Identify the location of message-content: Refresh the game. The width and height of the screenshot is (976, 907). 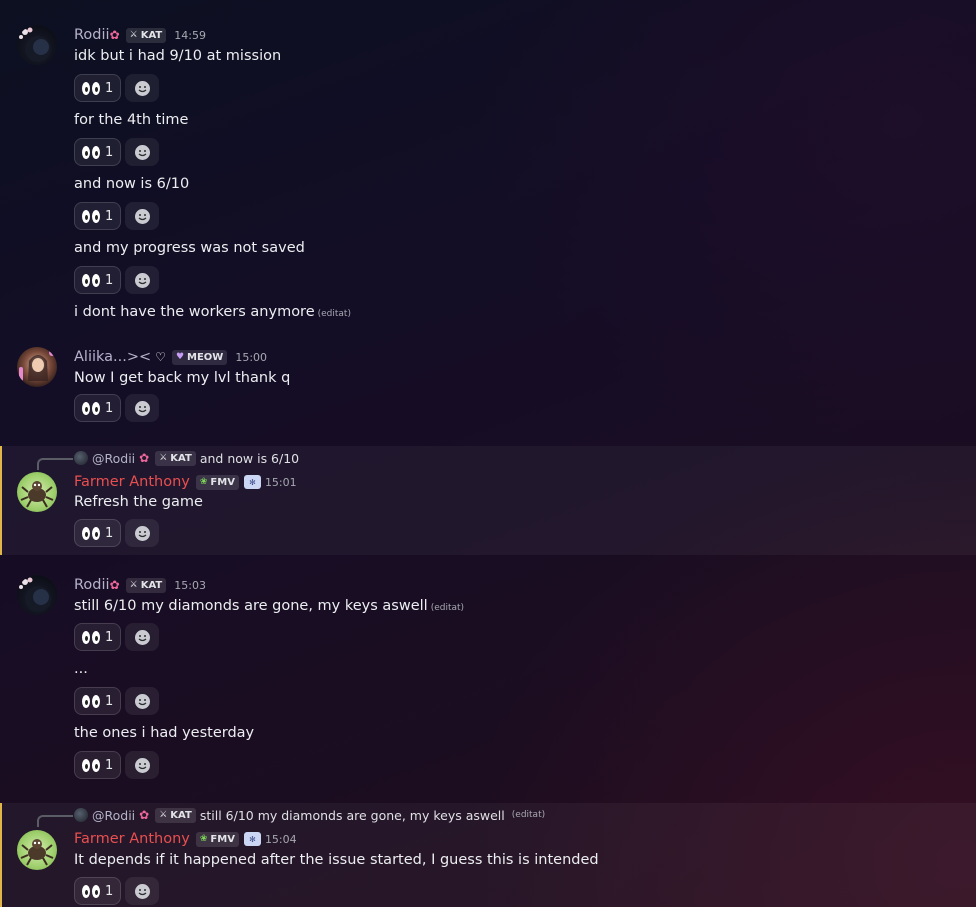
(138, 502).